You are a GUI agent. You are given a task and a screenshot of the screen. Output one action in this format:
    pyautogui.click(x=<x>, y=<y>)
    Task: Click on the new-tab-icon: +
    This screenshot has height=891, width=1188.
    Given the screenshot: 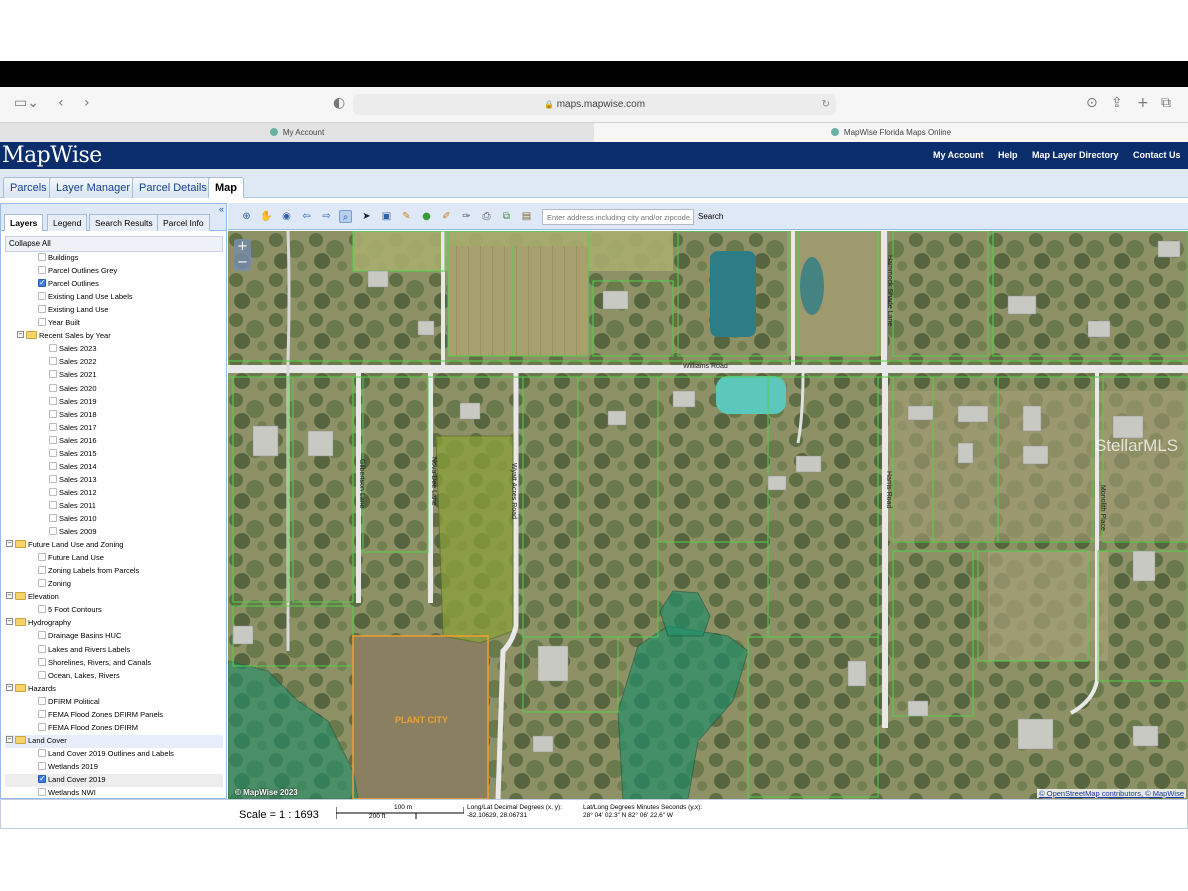 What is the action you would take?
    pyautogui.click(x=1143, y=103)
    